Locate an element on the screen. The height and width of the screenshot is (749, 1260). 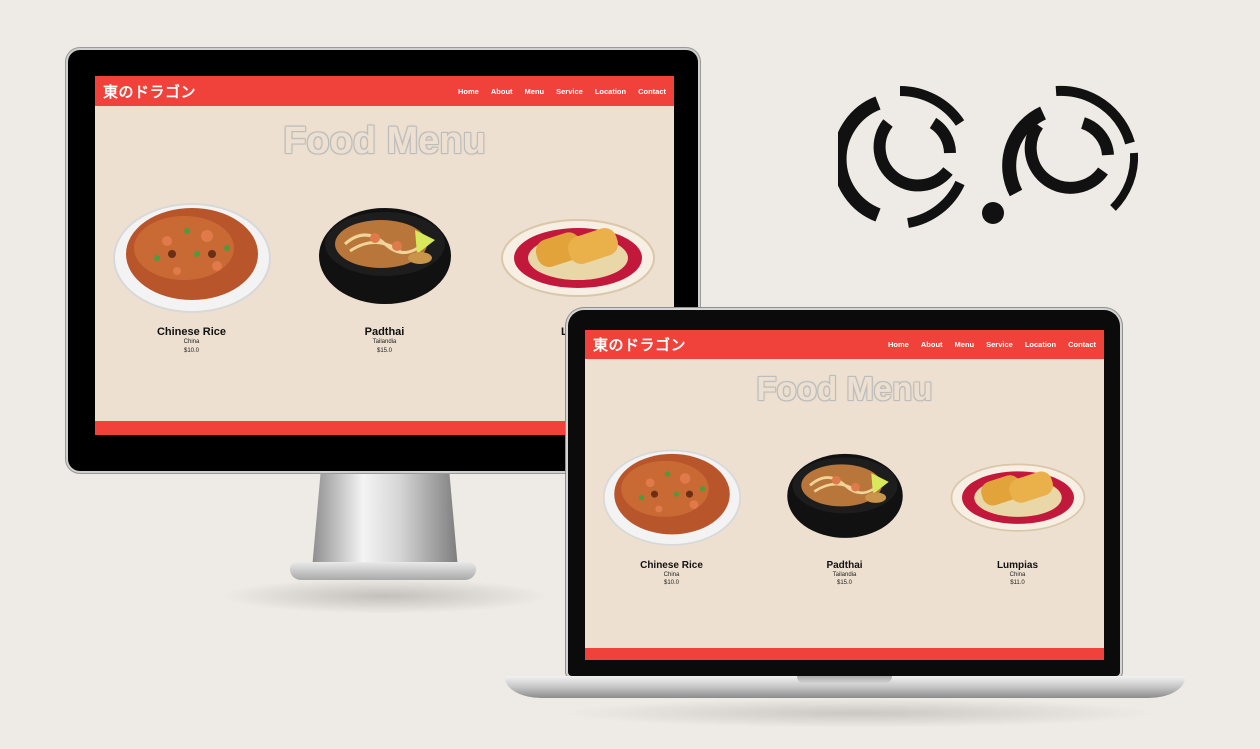
laptop-notch is located at coordinates (844, 680).